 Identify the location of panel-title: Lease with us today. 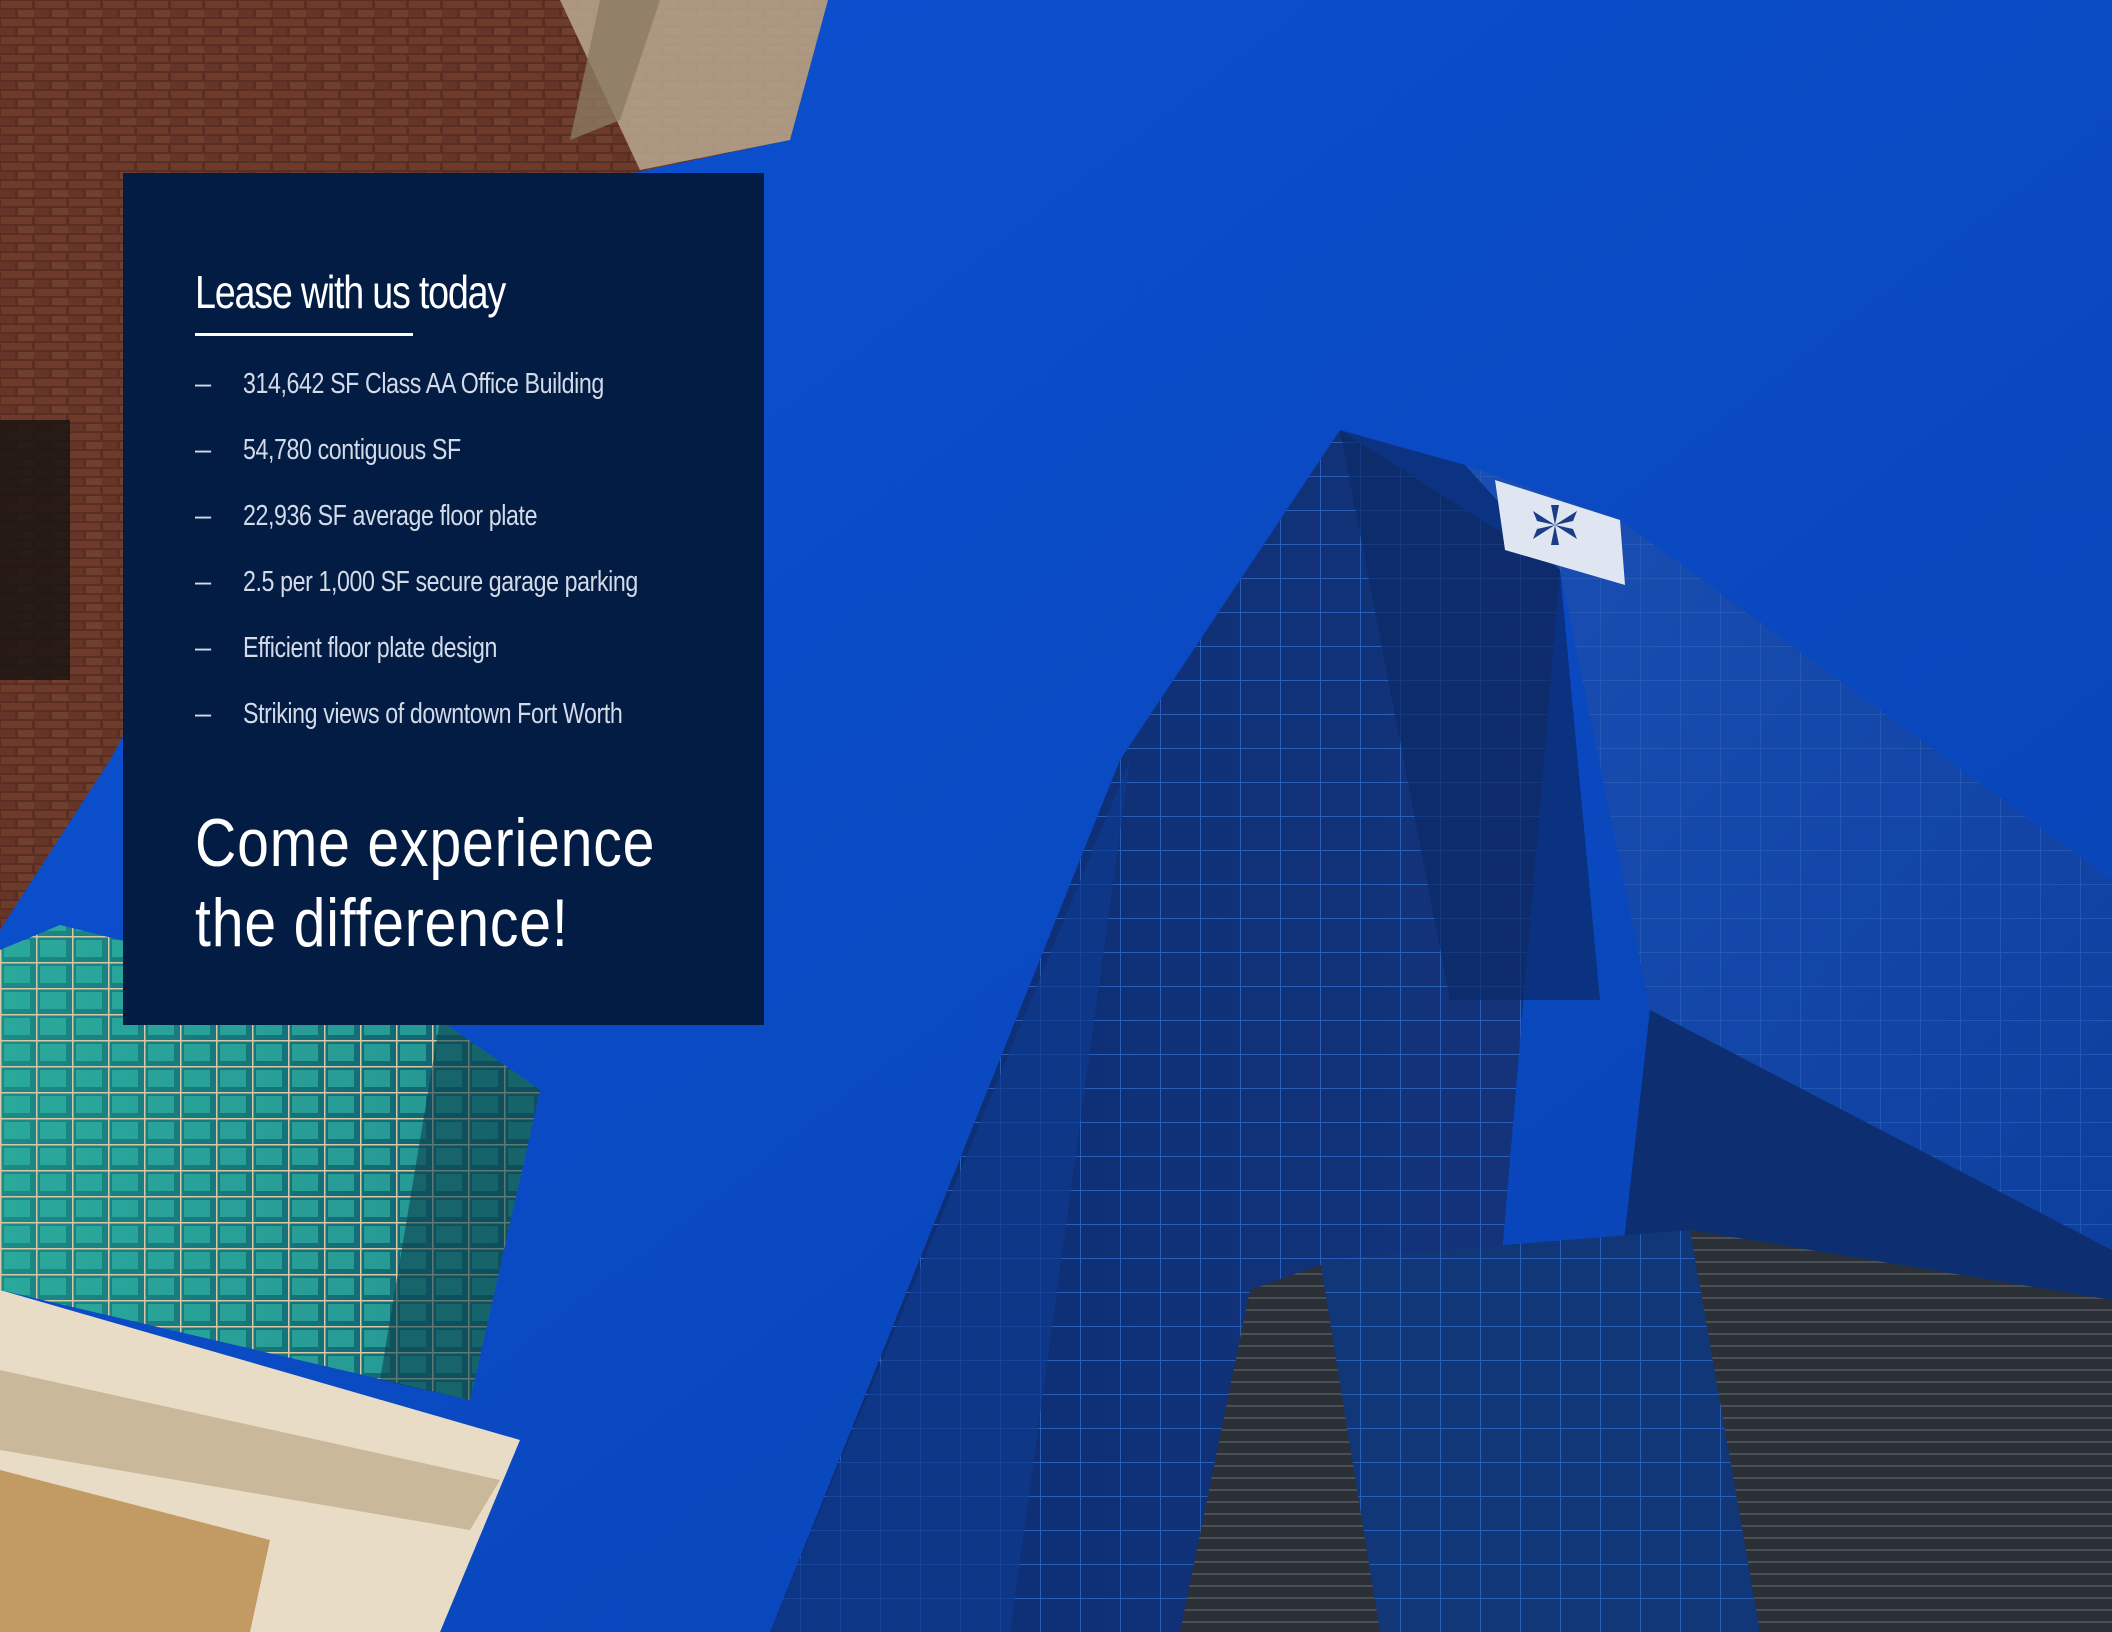
(350, 292).